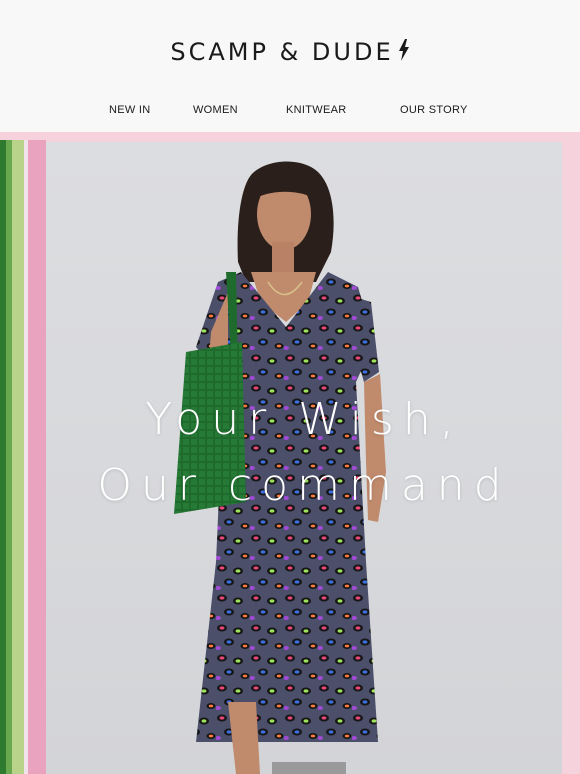 This screenshot has height=774, width=580. What do you see at coordinates (316, 110) in the screenshot?
I see `nav-item-knitwear: KNITWEAR` at bounding box center [316, 110].